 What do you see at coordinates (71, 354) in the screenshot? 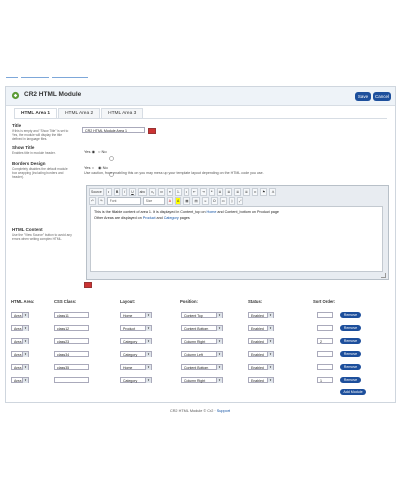
I see `css-class-input: class34` at bounding box center [71, 354].